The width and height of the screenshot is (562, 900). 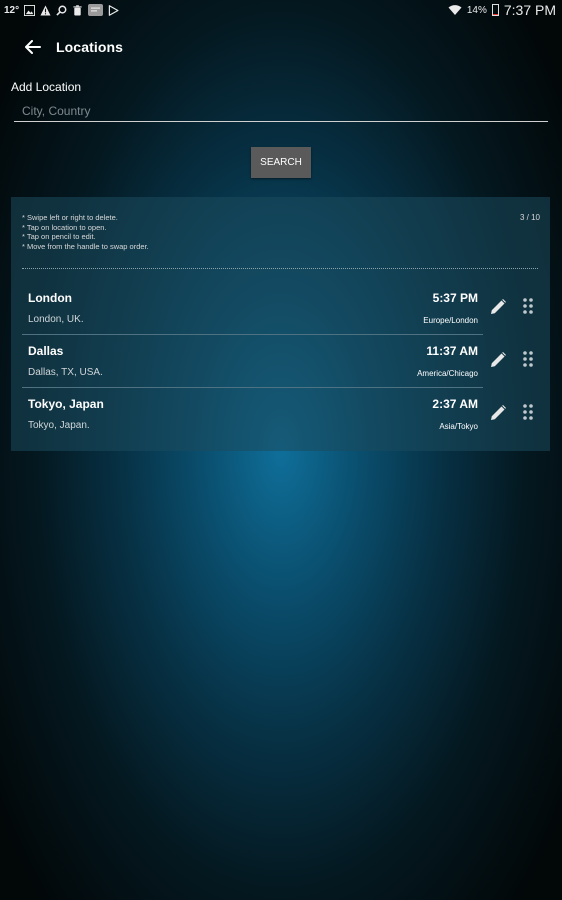 What do you see at coordinates (70, 217) in the screenshot?
I see `hint-delete: * Swipe left or right to delete.` at bounding box center [70, 217].